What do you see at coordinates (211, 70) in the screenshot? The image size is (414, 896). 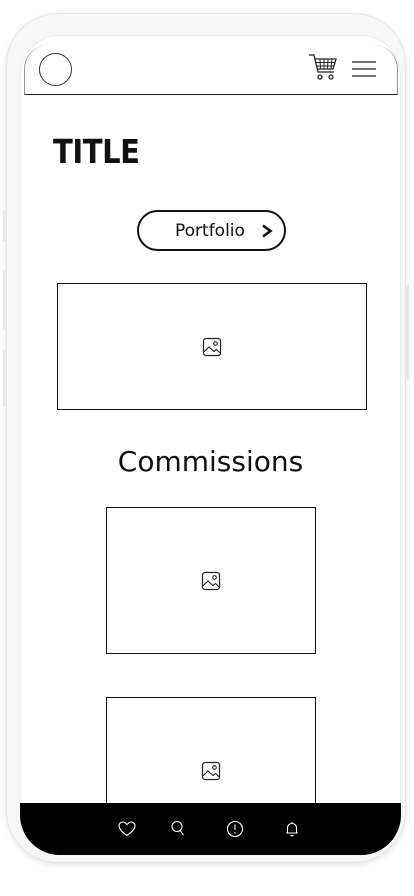 I see `top-app-bar` at bounding box center [211, 70].